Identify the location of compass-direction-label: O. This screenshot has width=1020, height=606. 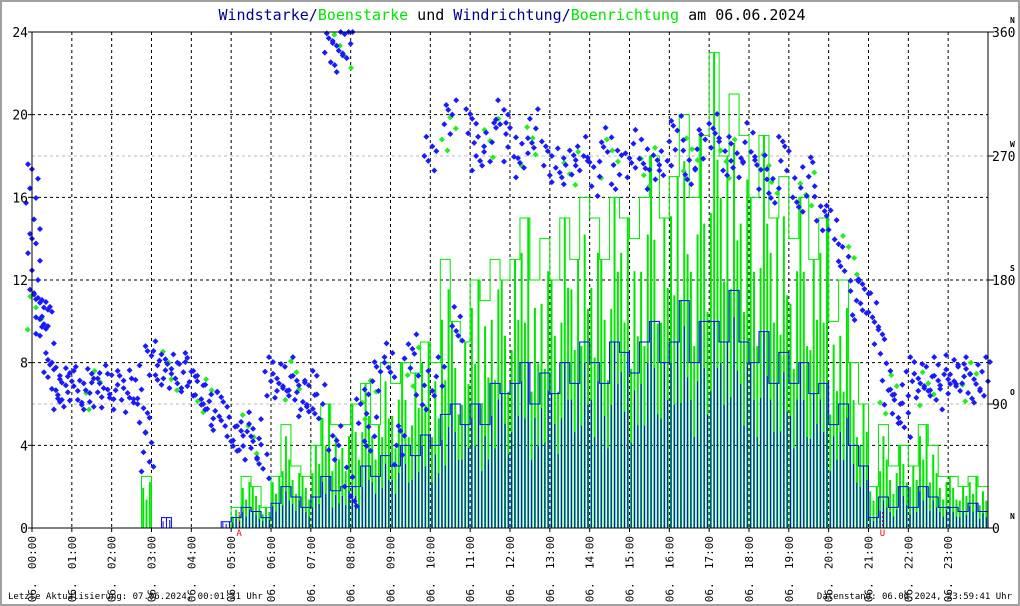
(1012, 392).